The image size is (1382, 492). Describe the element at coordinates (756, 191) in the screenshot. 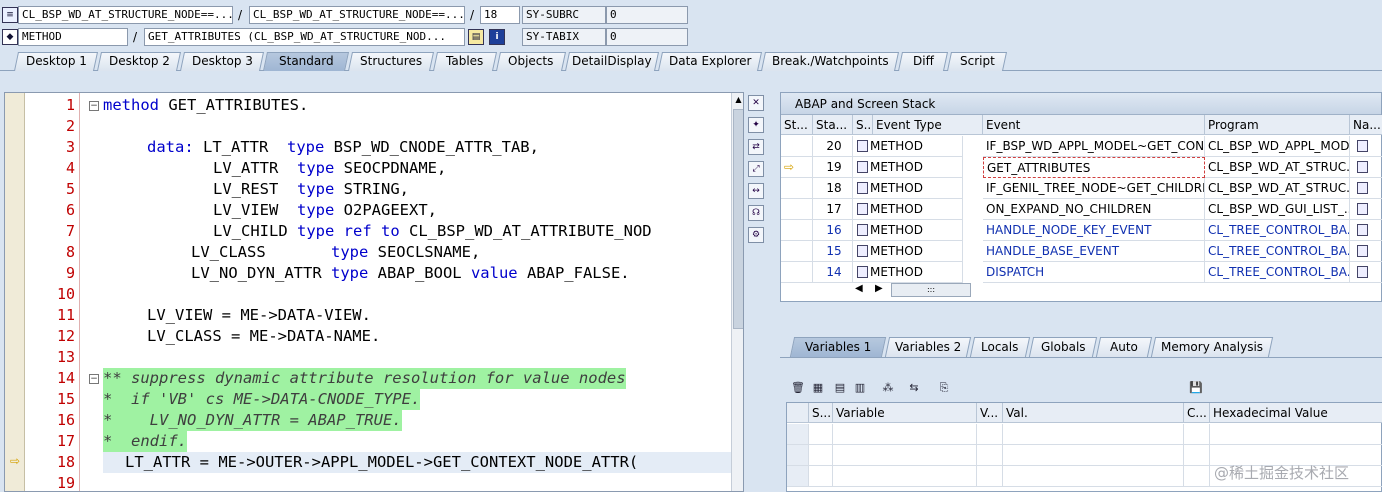

I see `resize-icon: ↔` at that location.